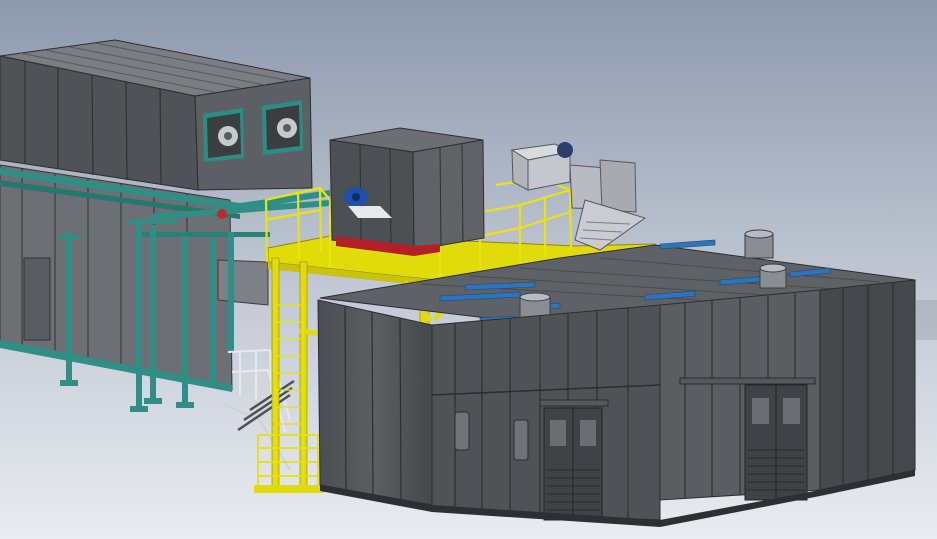 The height and width of the screenshot is (539, 937). I want to click on red-valve, so click(222, 214).